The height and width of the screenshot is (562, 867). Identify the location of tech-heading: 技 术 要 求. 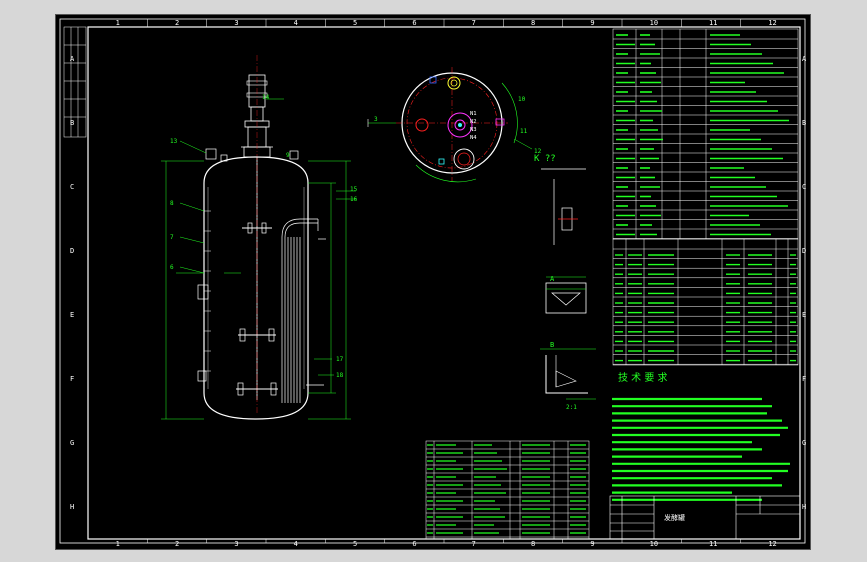
(643, 377).